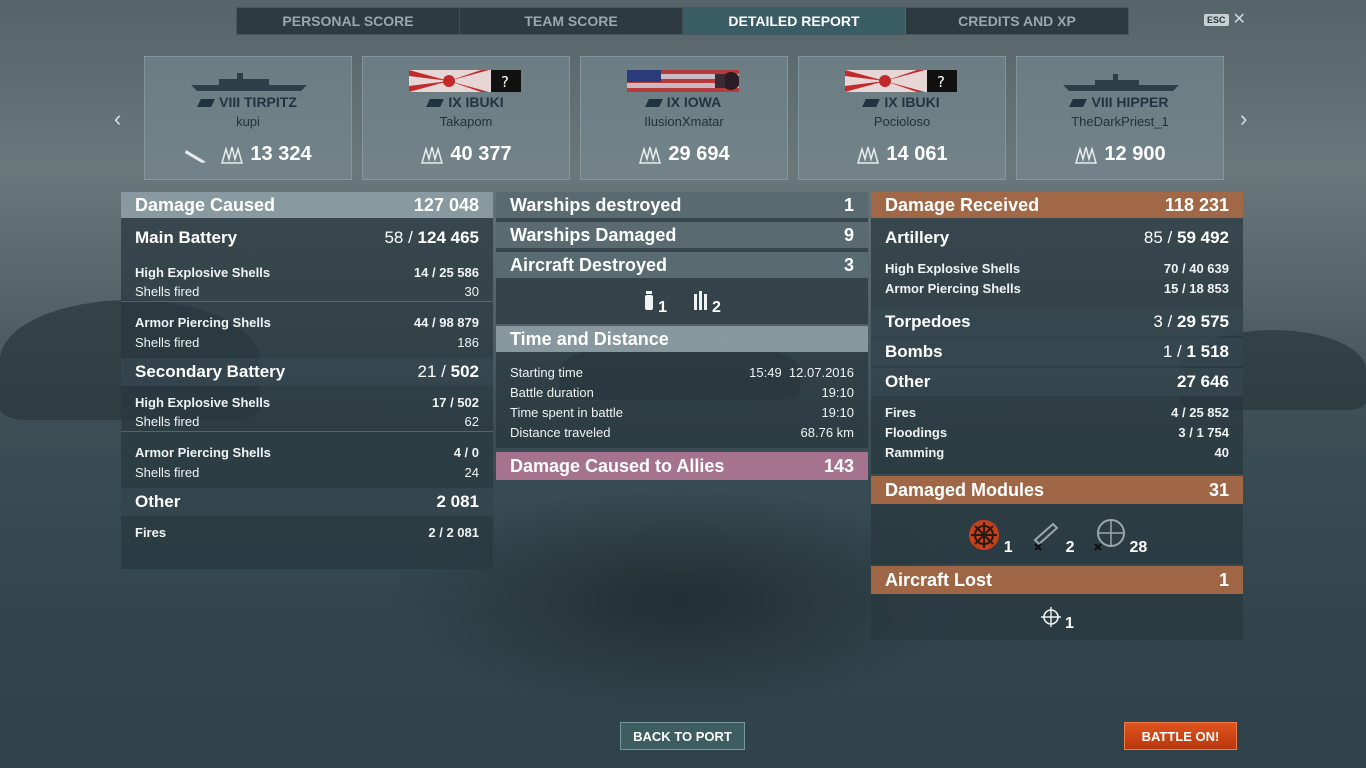 The width and height of the screenshot is (1366, 768). I want to click on gun-turret-icon, so click(1046, 536).